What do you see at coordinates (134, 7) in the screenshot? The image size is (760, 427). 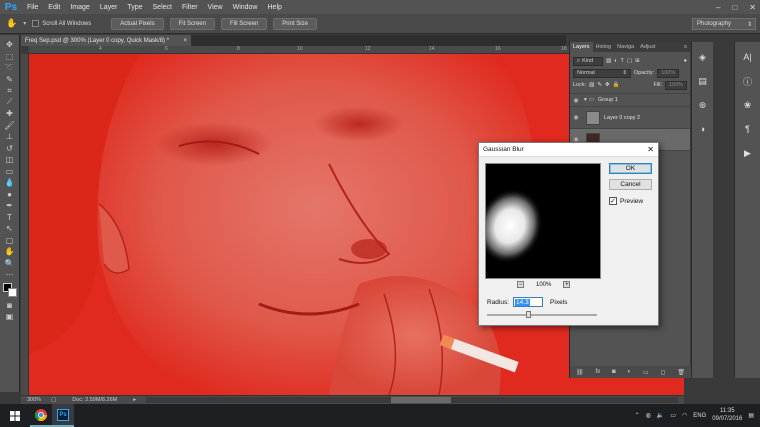 I see `menu-type: Type` at bounding box center [134, 7].